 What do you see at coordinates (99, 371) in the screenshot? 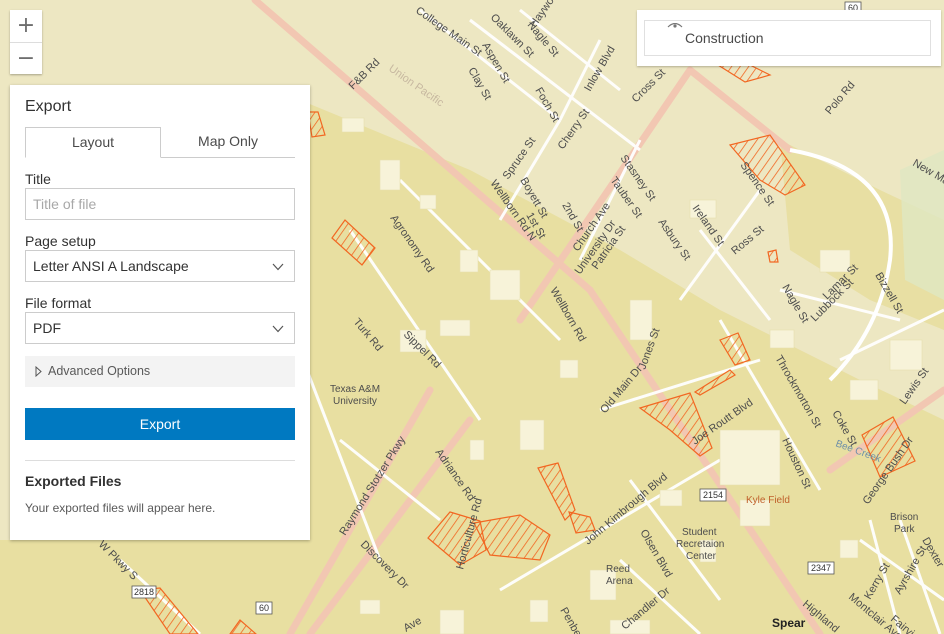
I see `advanced-options-label: Advanced Options` at bounding box center [99, 371].